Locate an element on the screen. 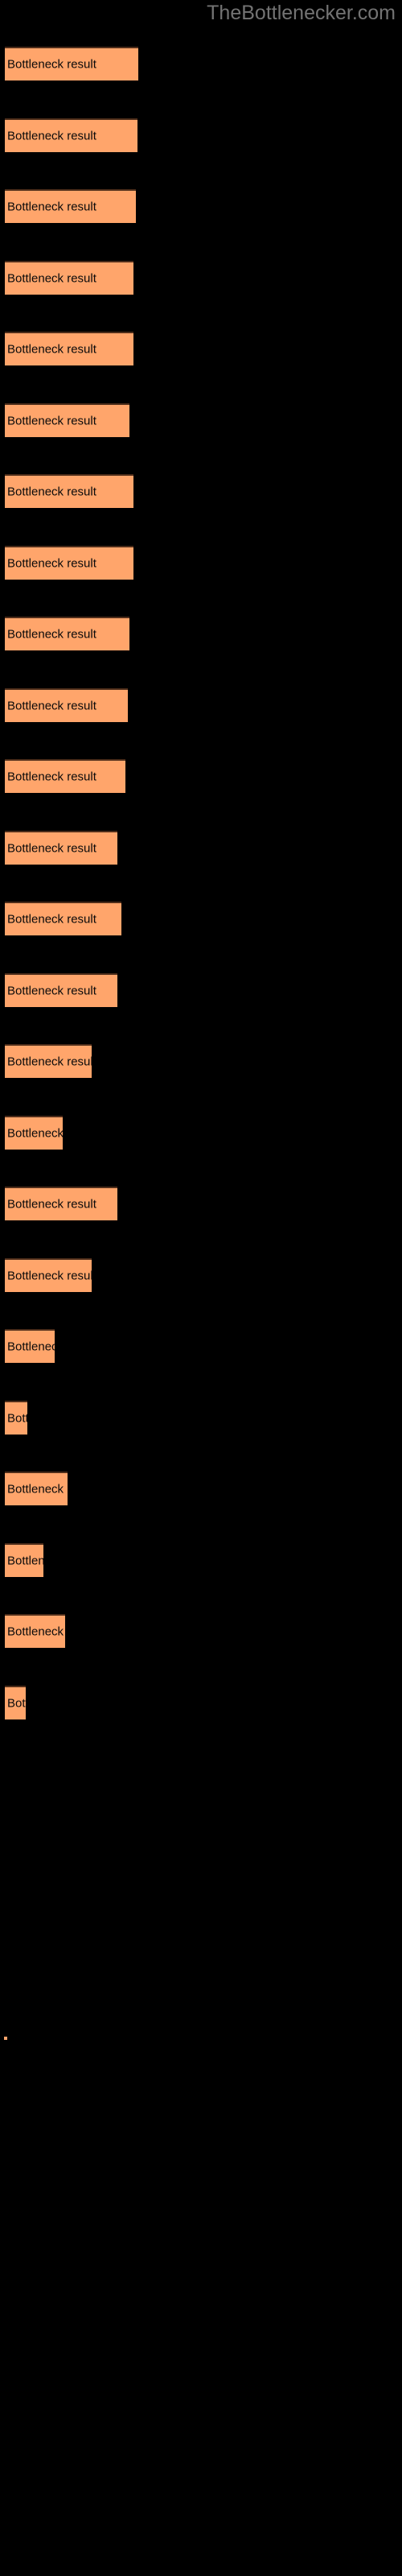 The width and height of the screenshot is (402, 2576). bar-18: Bottleneck result is located at coordinates (48, 1275).